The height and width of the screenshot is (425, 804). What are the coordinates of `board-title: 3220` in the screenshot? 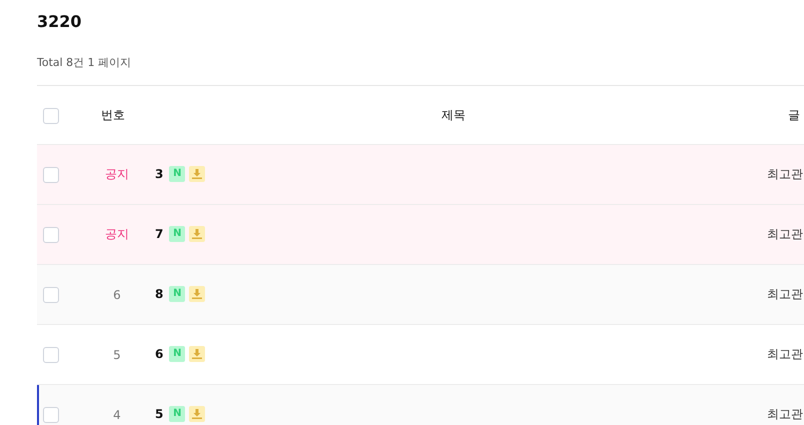 It's located at (60, 22).